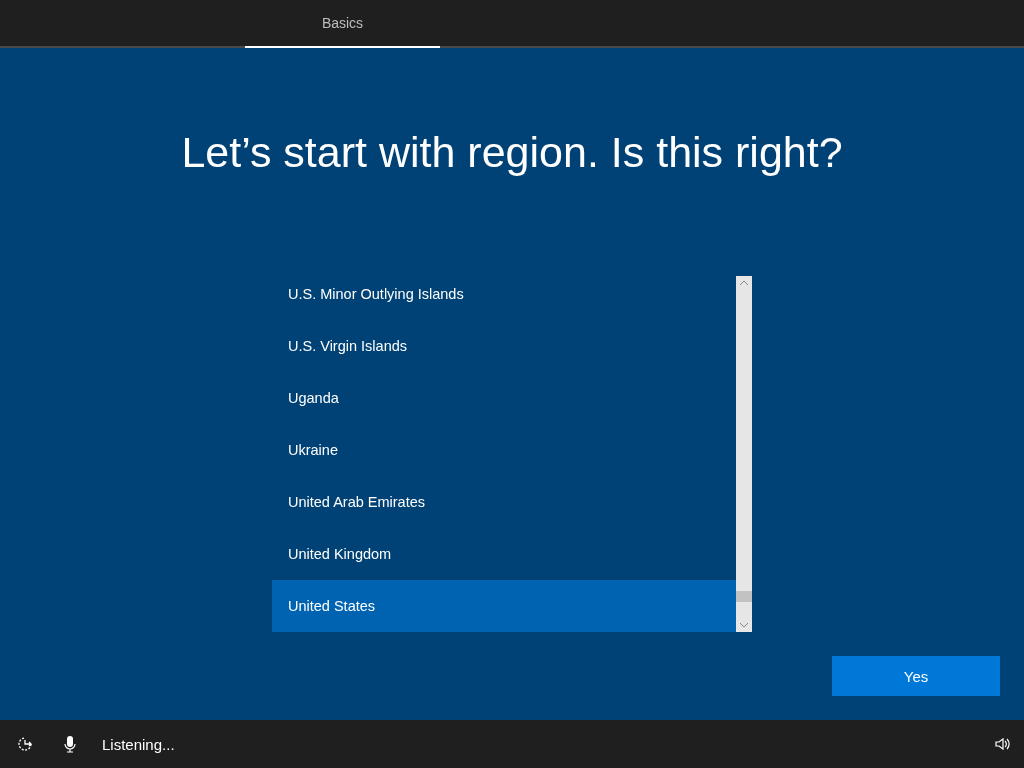 The width and height of the screenshot is (1024, 768). I want to click on region-item: United Kingdom, so click(504, 554).